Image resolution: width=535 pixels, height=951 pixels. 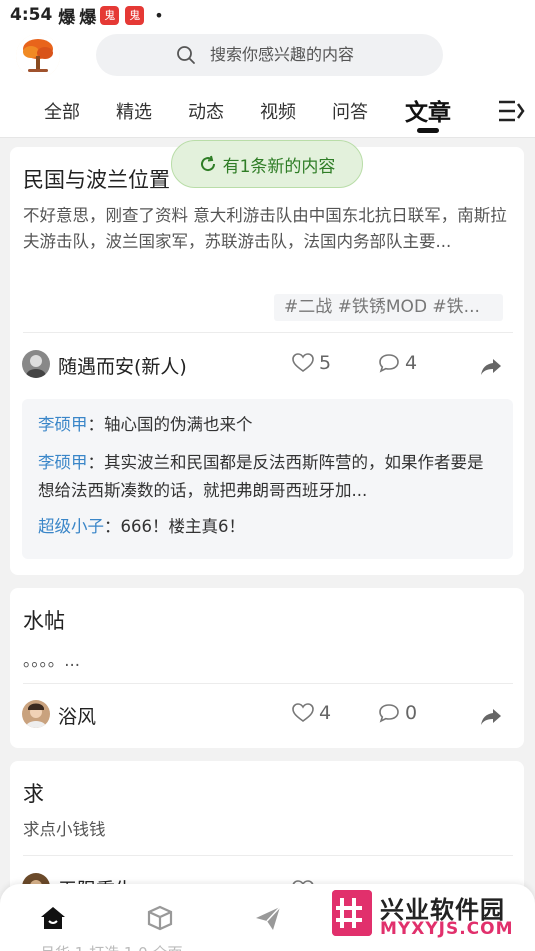 What do you see at coordinates (122, 365) in the screenshot?
I see `author-name: 随遇而安(新人)` at bounding box center [122, 365].